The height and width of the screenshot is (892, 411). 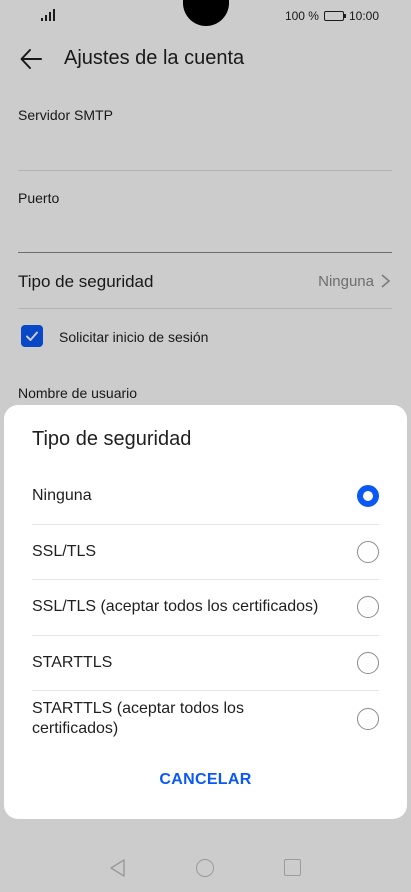 What do you see at coordinates (205, 552) in the screenshot?
I see `option-ssl-tls: SSL/TLS` at bounding box center [205, 552].